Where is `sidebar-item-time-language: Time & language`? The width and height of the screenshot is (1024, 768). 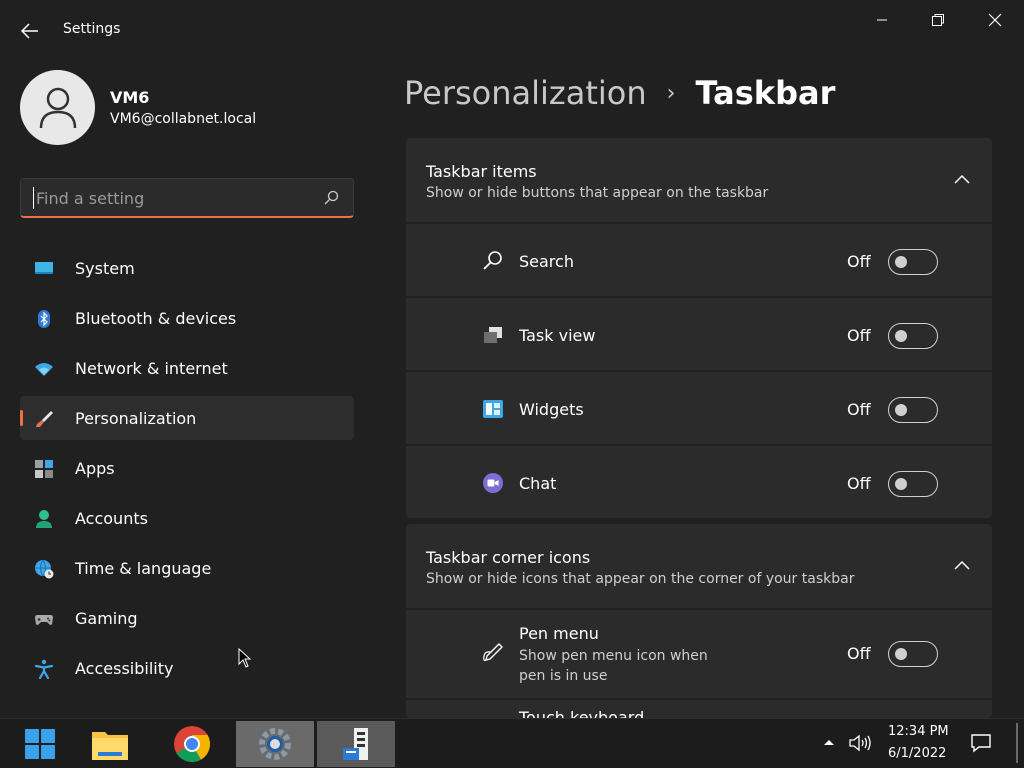
sidebar-item-time-language: Time & language is located at coordinates (187, 568).